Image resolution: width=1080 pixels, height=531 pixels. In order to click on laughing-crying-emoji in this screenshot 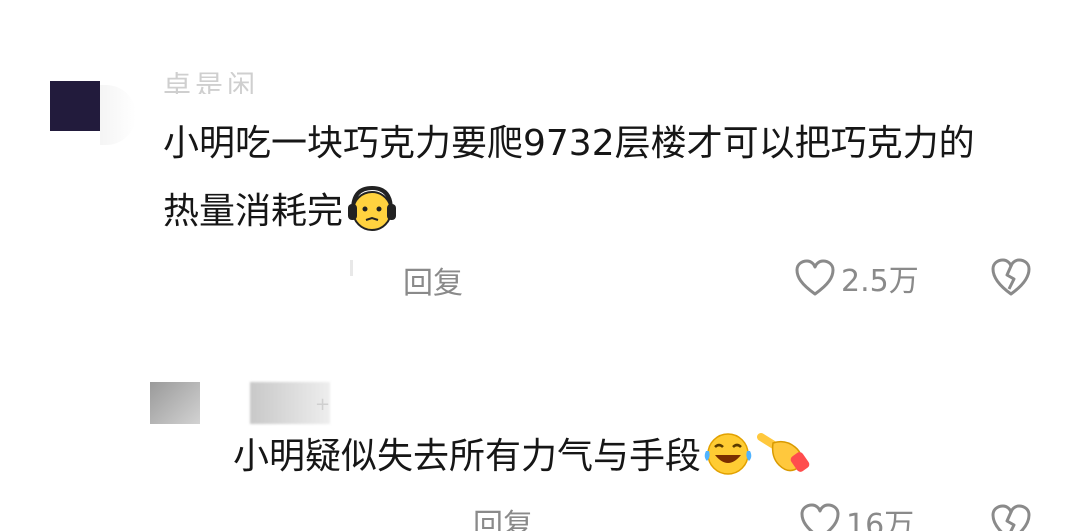, I will do `click(728, 454)`.